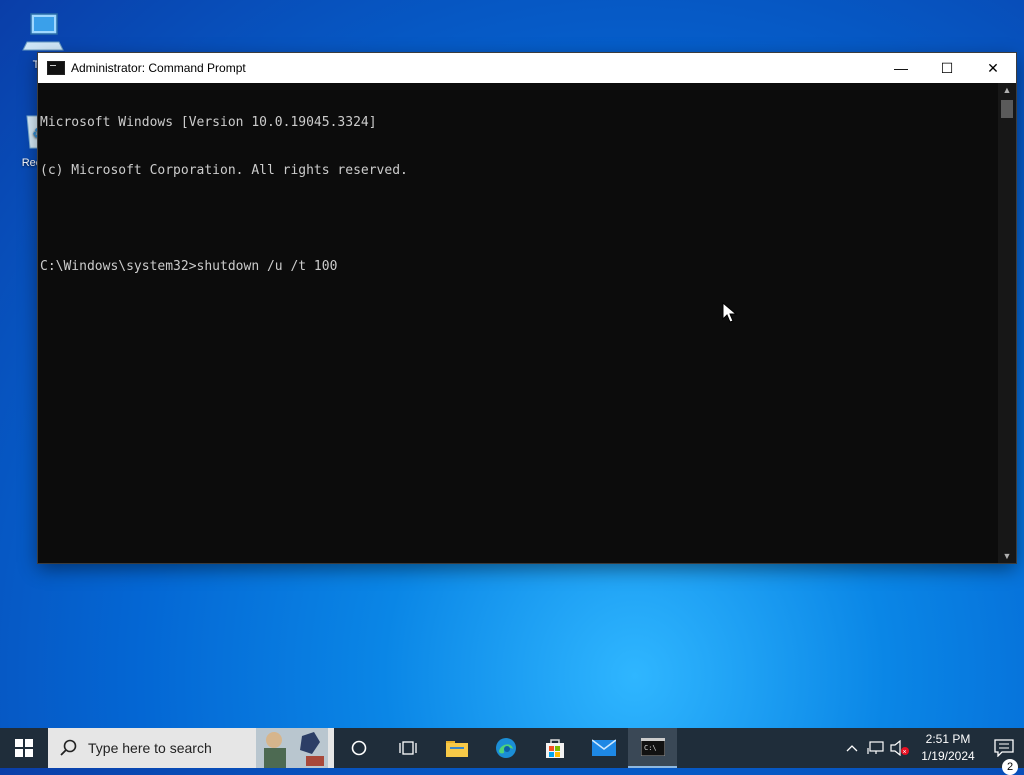  I want to click on notification-icon, so click(1004, 748).